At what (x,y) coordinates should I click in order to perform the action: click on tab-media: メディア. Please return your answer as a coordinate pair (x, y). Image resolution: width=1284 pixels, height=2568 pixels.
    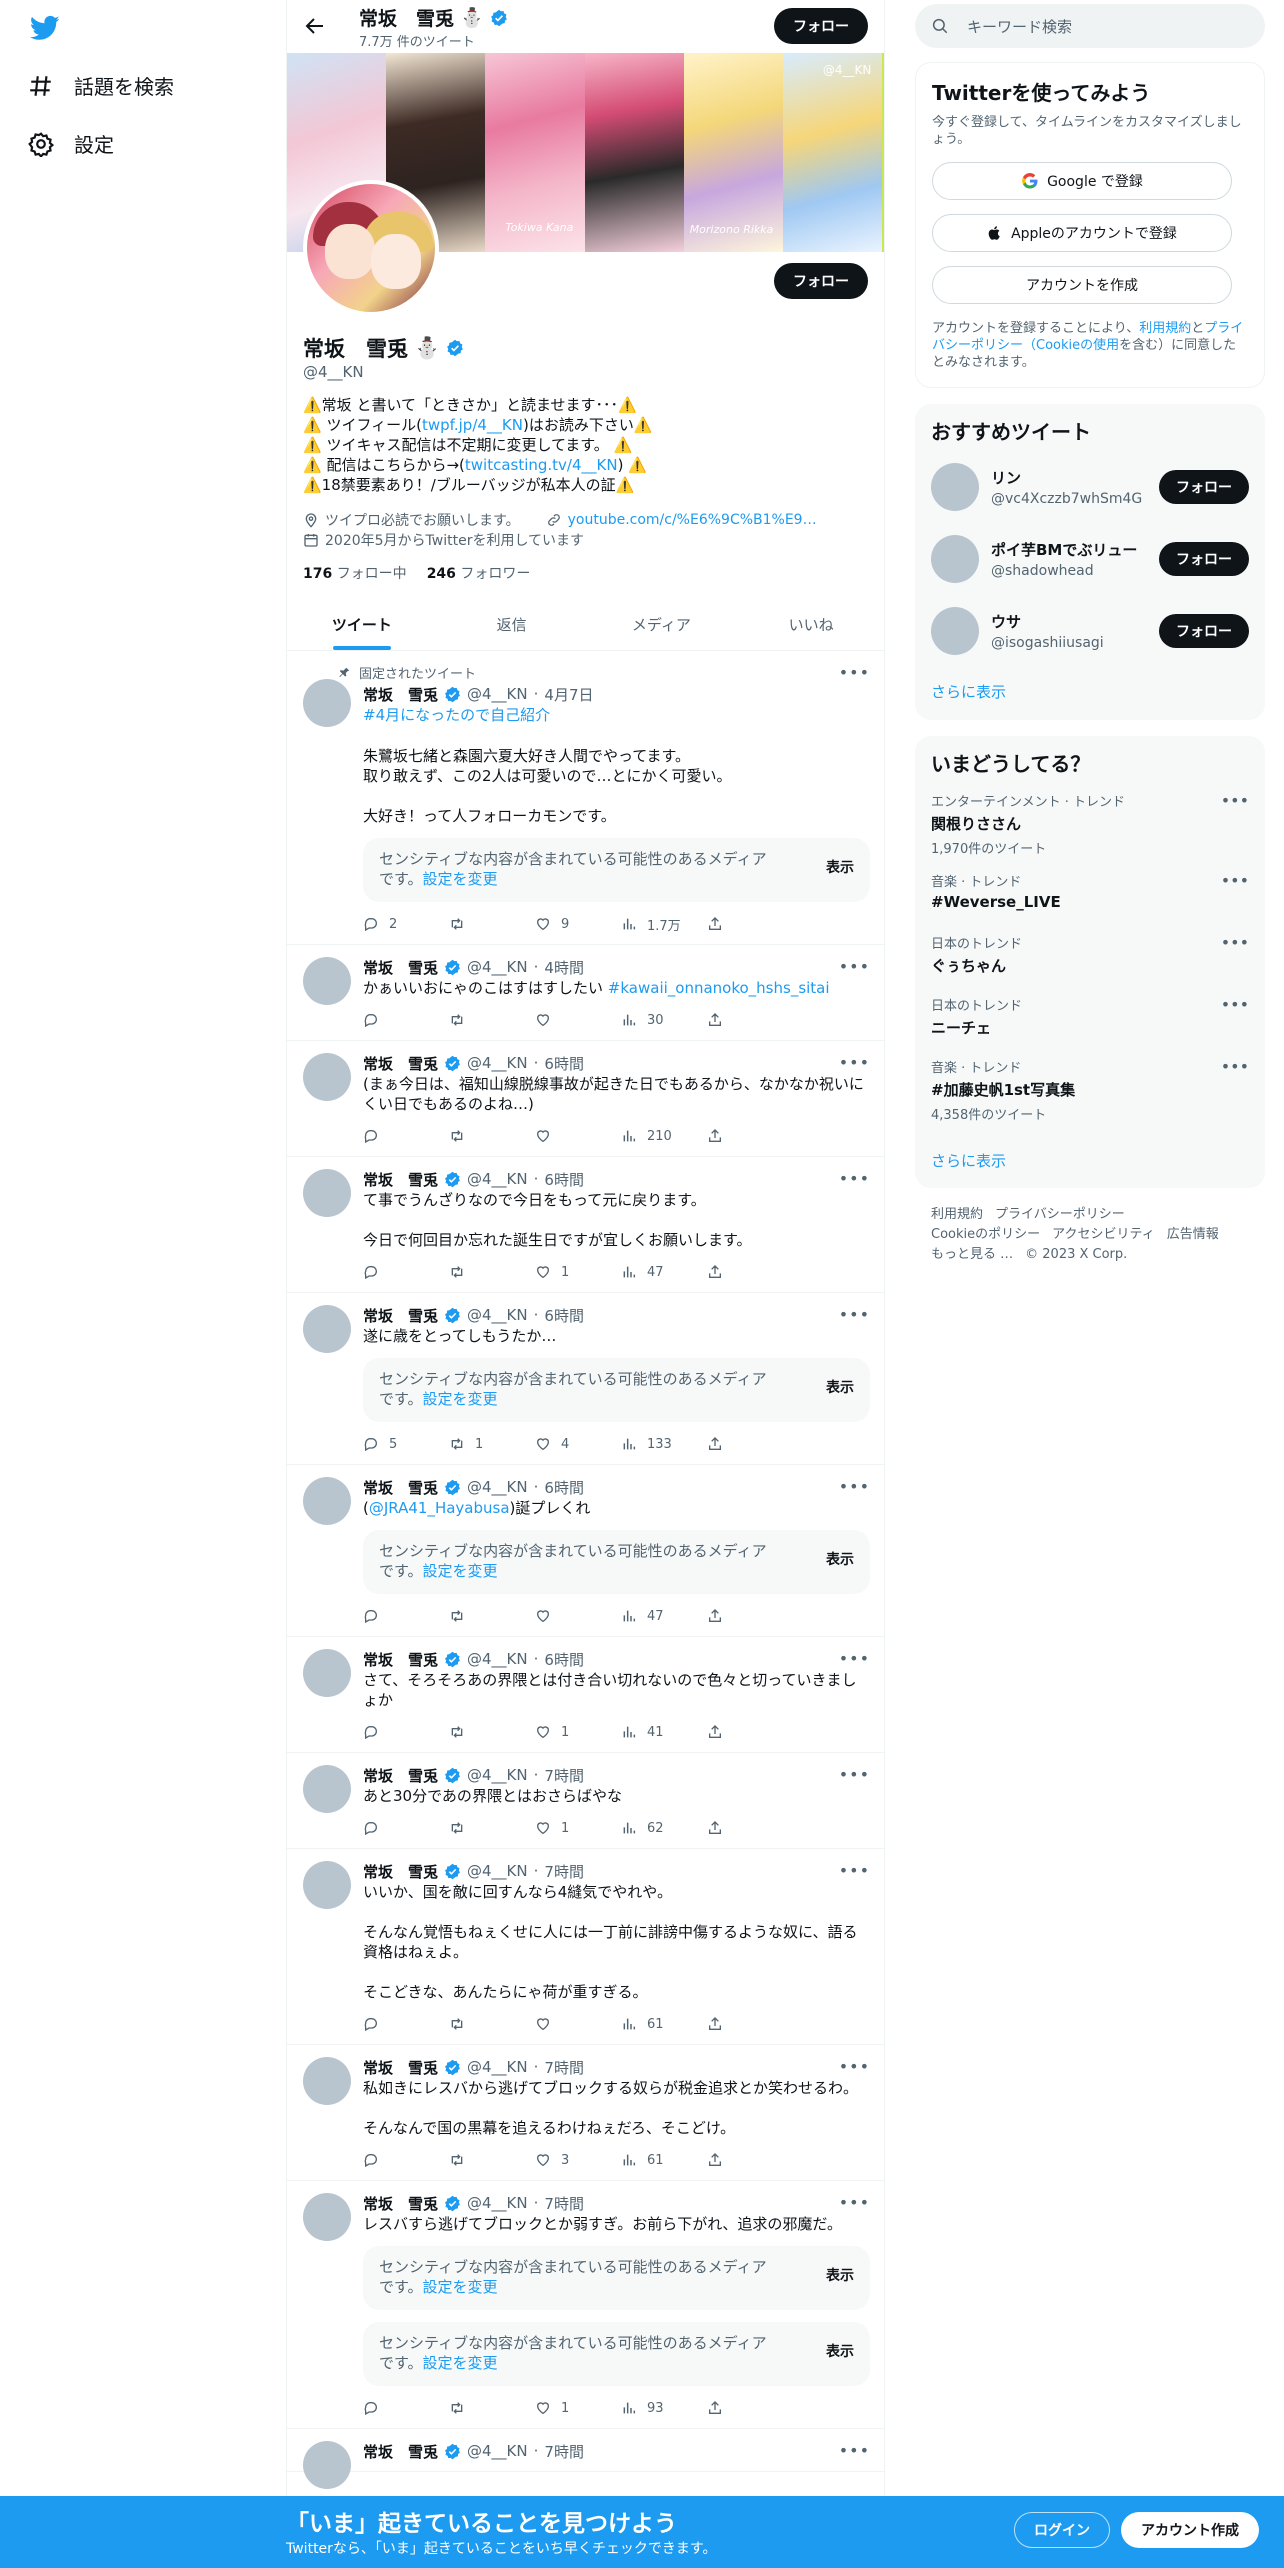
    Looking at the image, I should click on (662, 624).